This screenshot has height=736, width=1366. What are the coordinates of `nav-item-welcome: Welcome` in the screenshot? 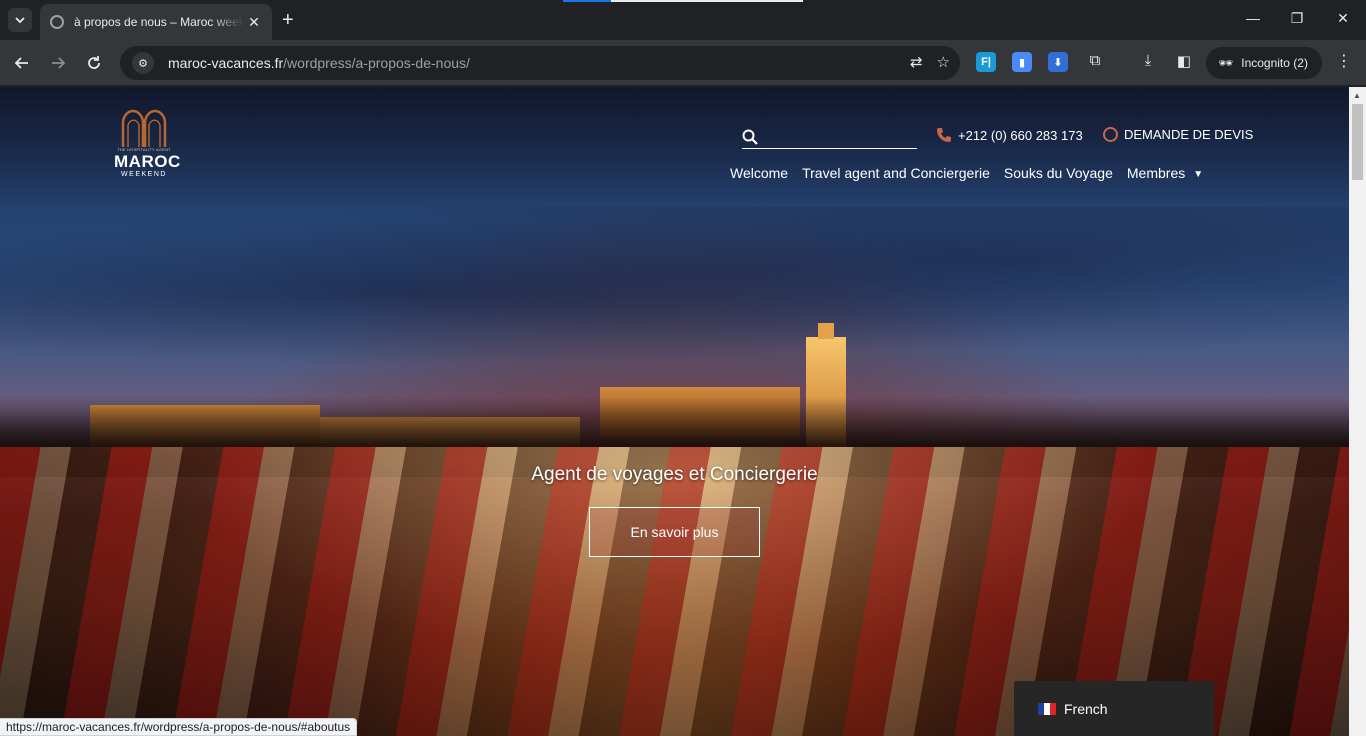 It's located at (759, 173).